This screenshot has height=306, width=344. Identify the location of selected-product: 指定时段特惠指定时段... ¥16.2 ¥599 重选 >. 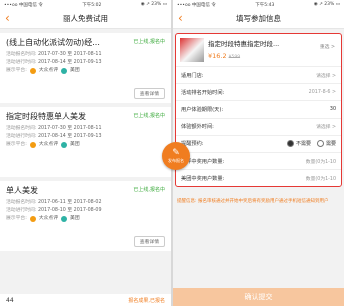
(258, 50).